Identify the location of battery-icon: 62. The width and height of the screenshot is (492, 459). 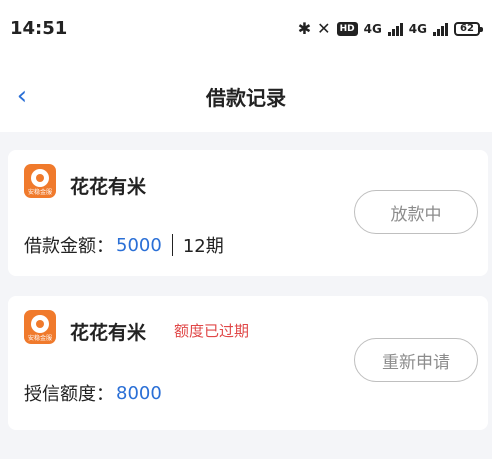
(468, 28).